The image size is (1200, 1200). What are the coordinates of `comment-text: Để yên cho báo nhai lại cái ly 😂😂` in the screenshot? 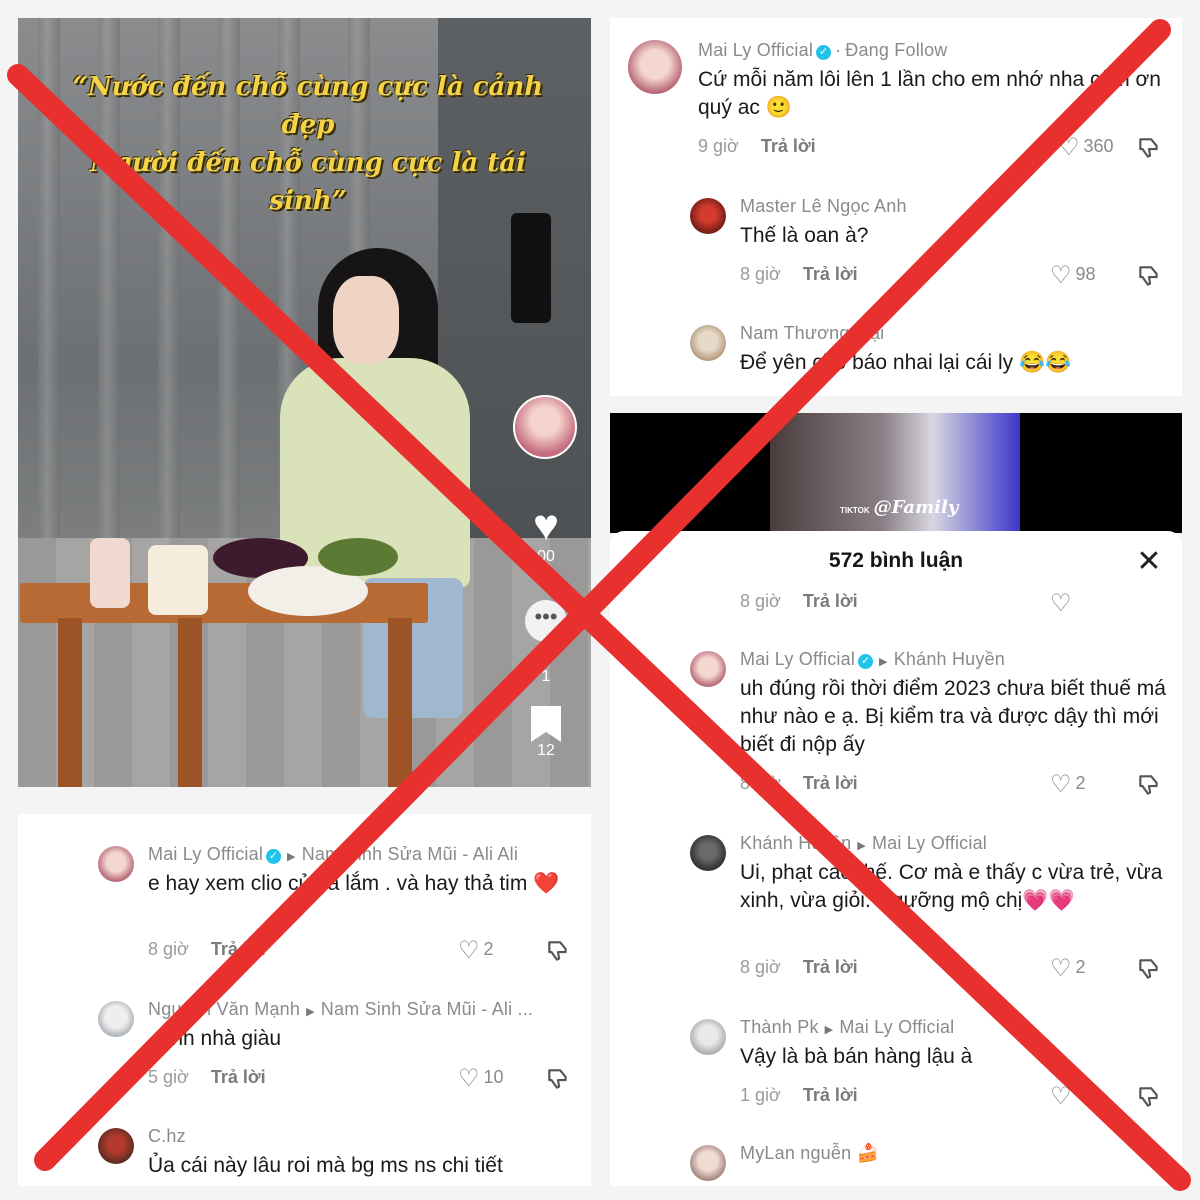 It's located at (906, 362).